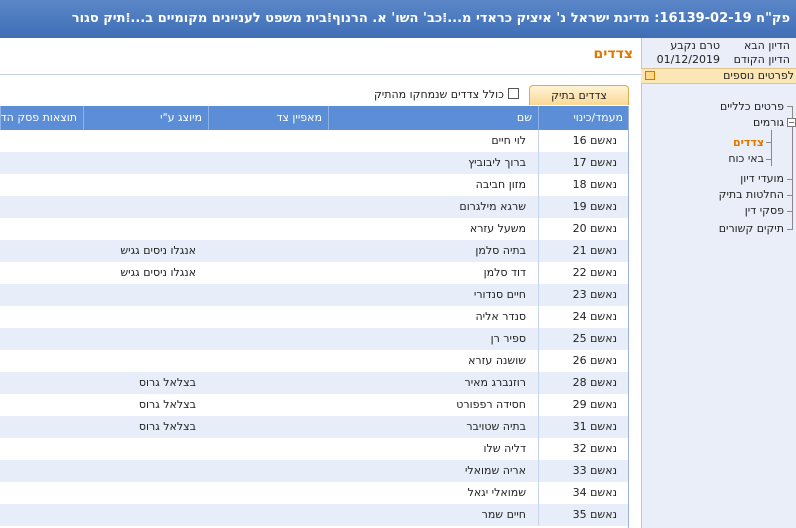 This screenshot has width=796, height=528. I want to click on cell-name: משעל עזרא, so click(497, 228).